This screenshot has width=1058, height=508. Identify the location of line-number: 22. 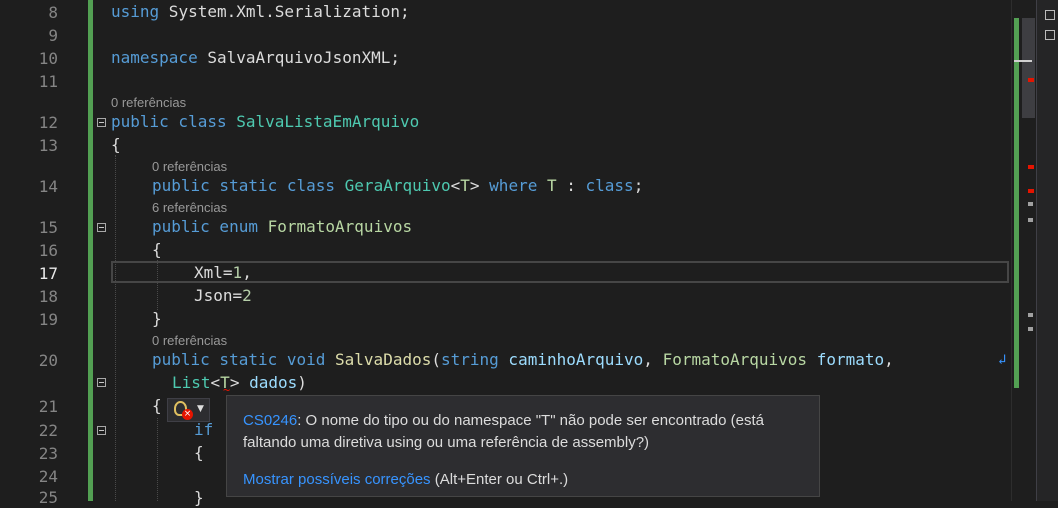
(48, 430).